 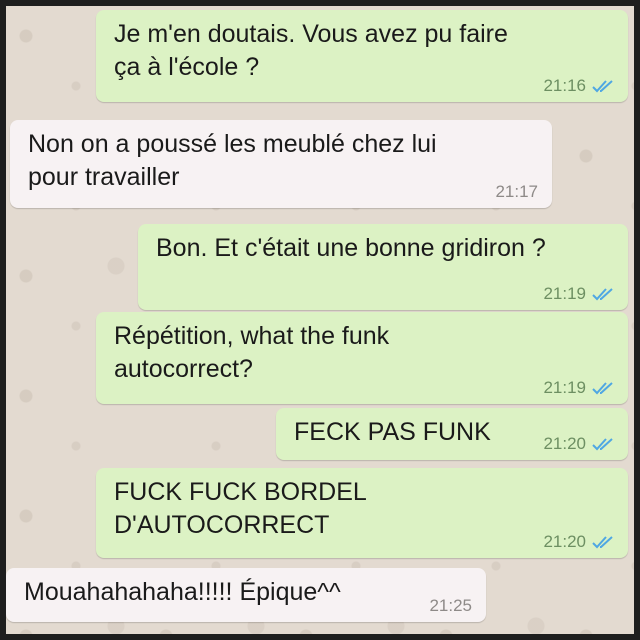 I want to click on message-time: 21:17, so click(x=516, y=191).